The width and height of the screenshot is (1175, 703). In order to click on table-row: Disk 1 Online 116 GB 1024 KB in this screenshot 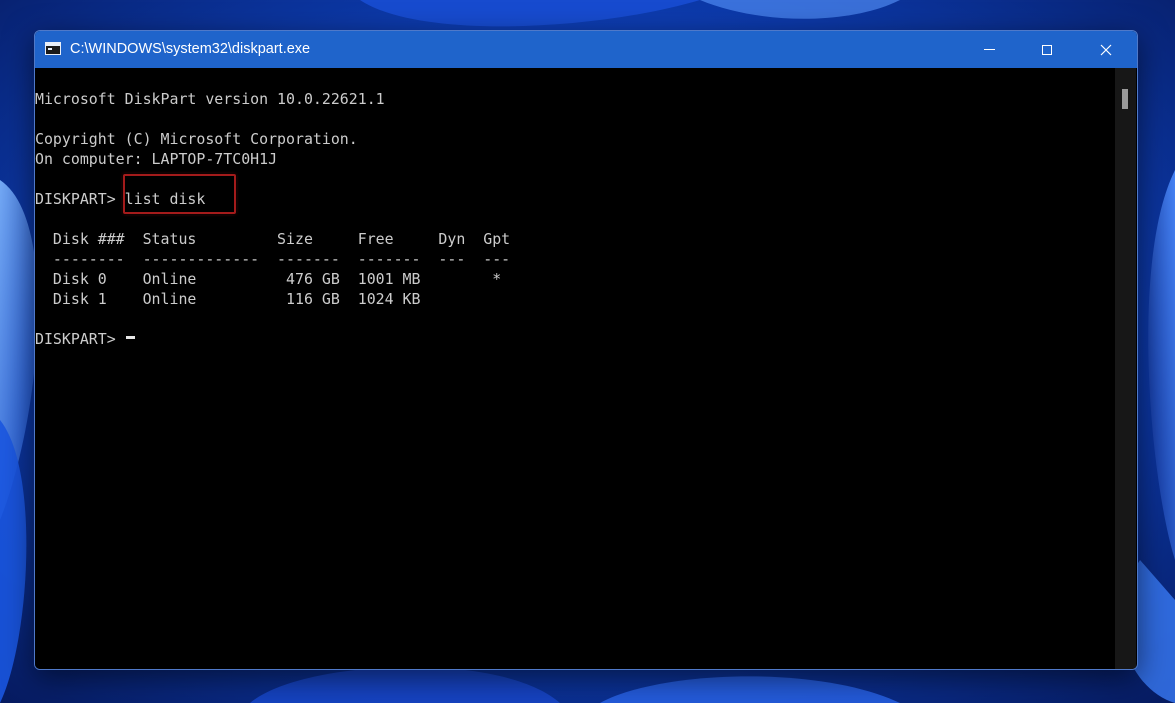, I will do `click(228, 299)`.